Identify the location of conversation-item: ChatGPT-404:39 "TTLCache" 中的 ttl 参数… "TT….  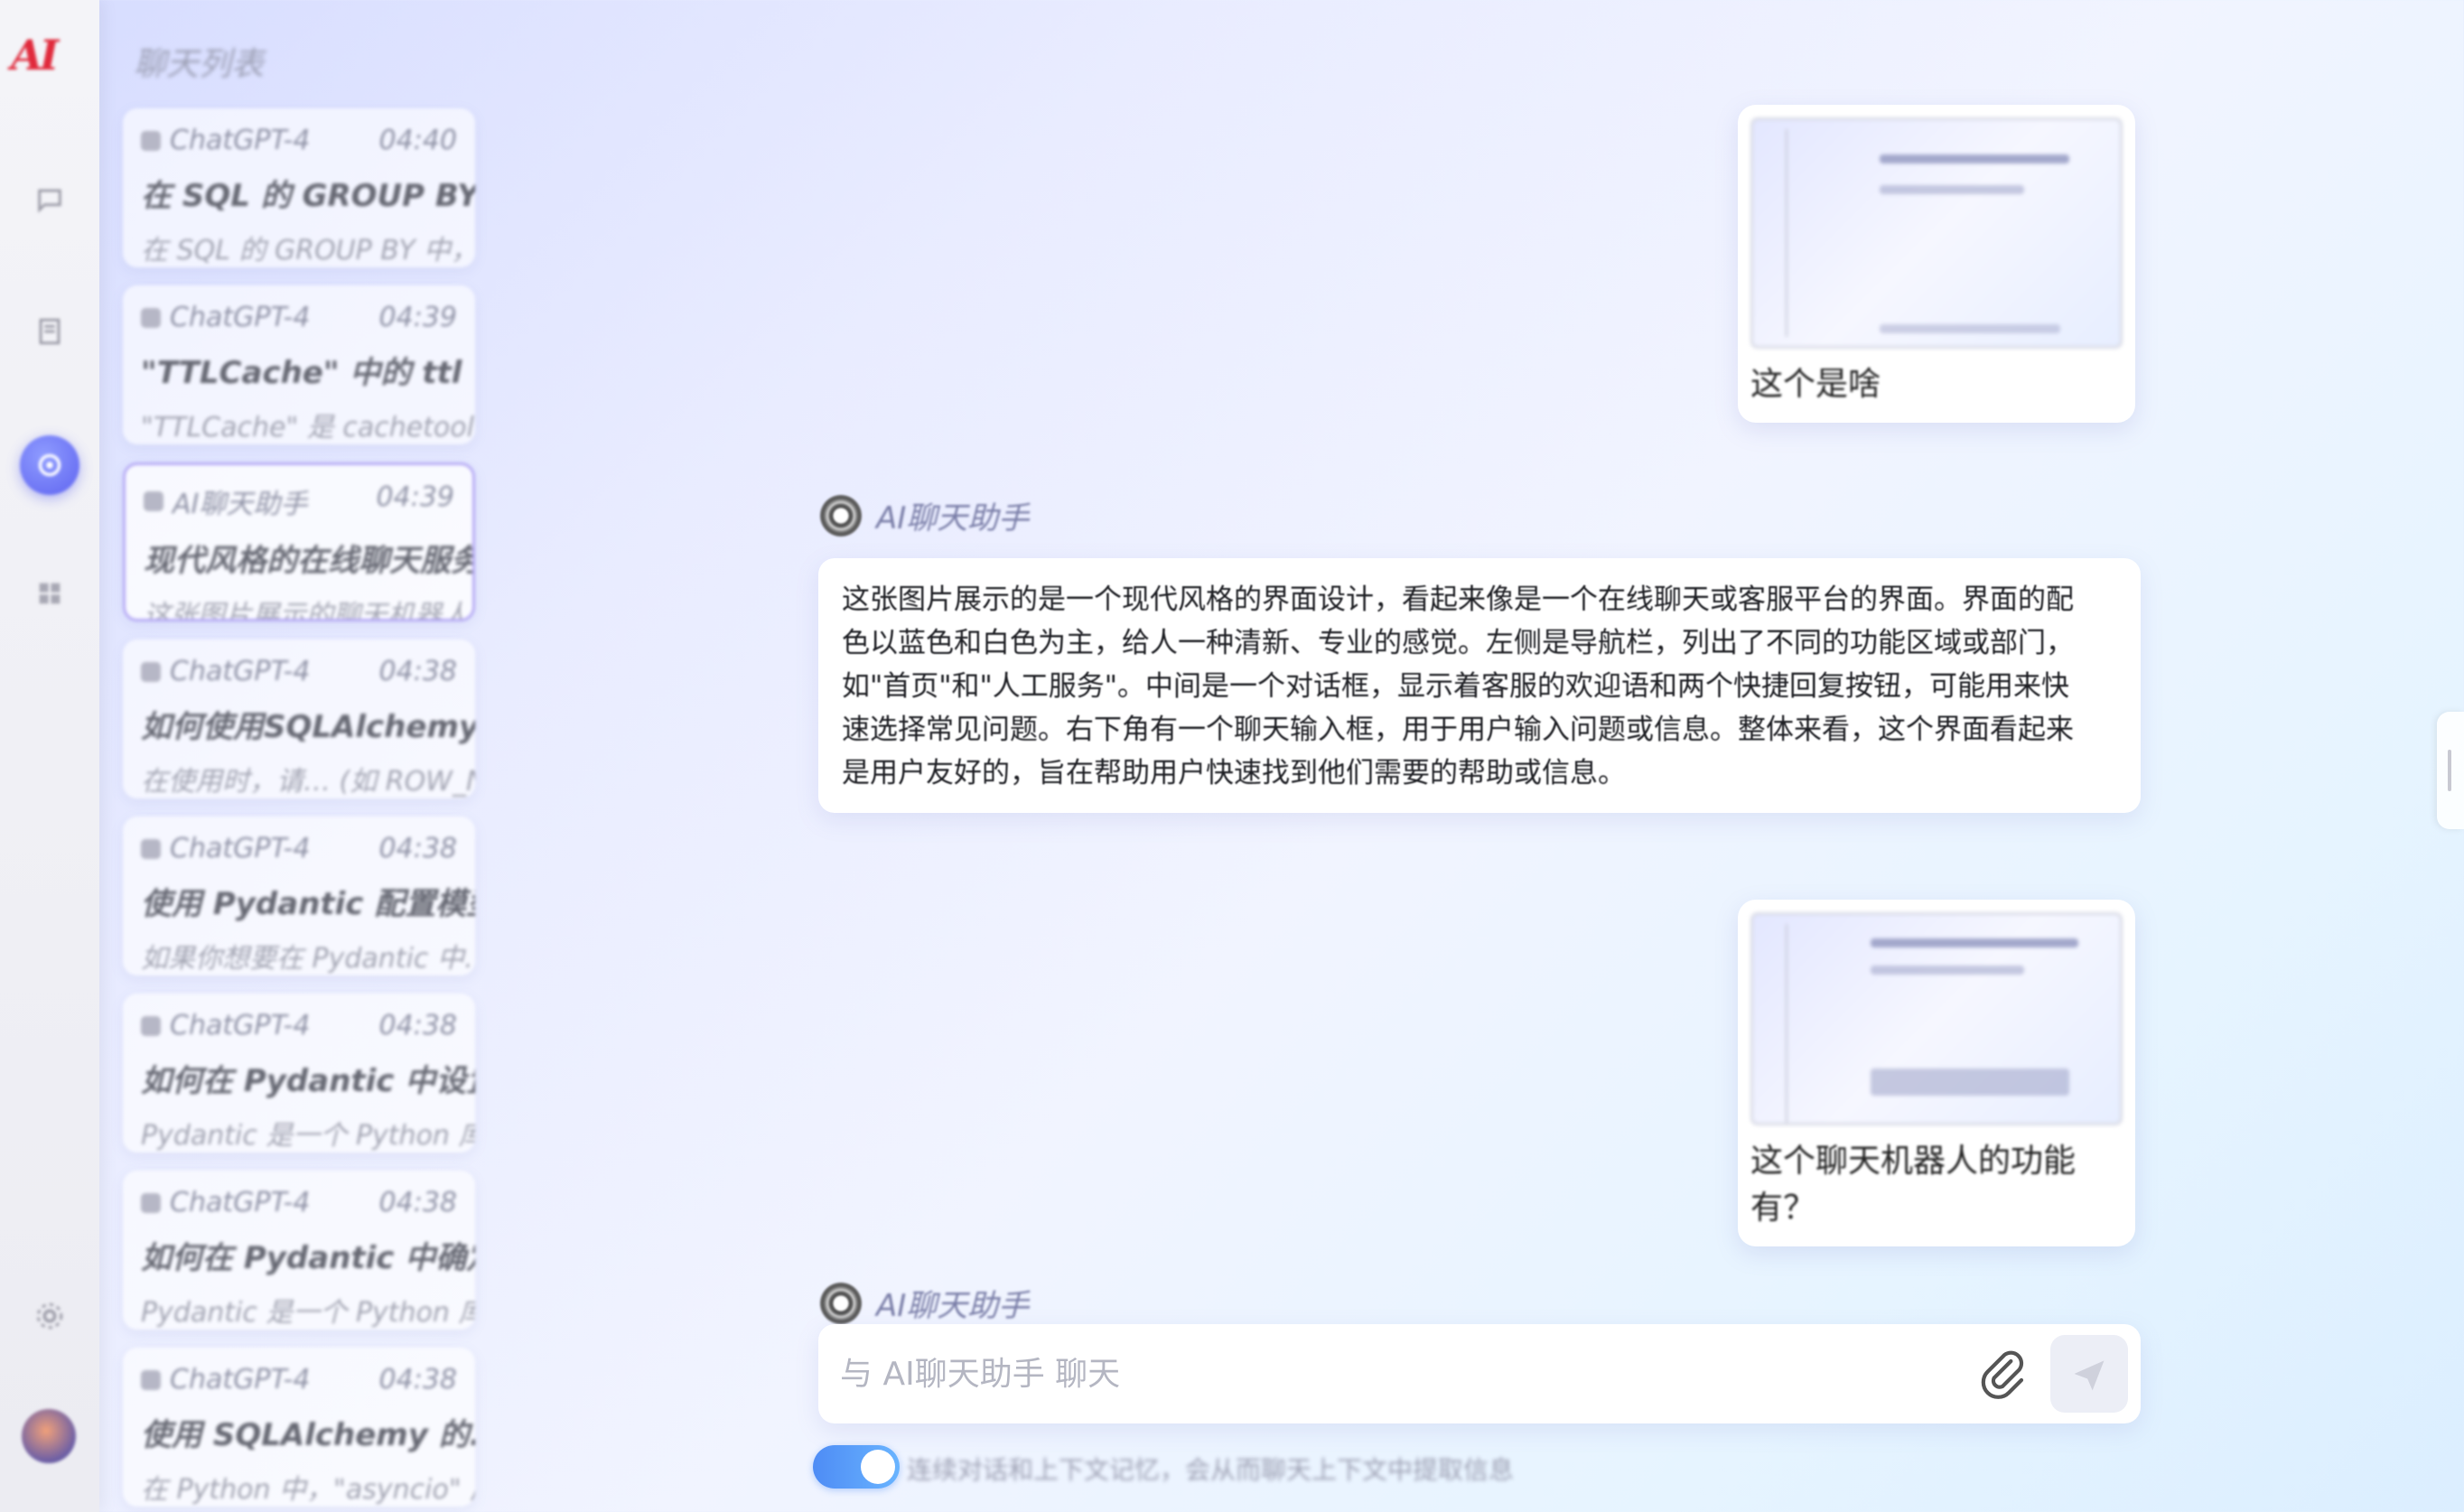
(299, 364).